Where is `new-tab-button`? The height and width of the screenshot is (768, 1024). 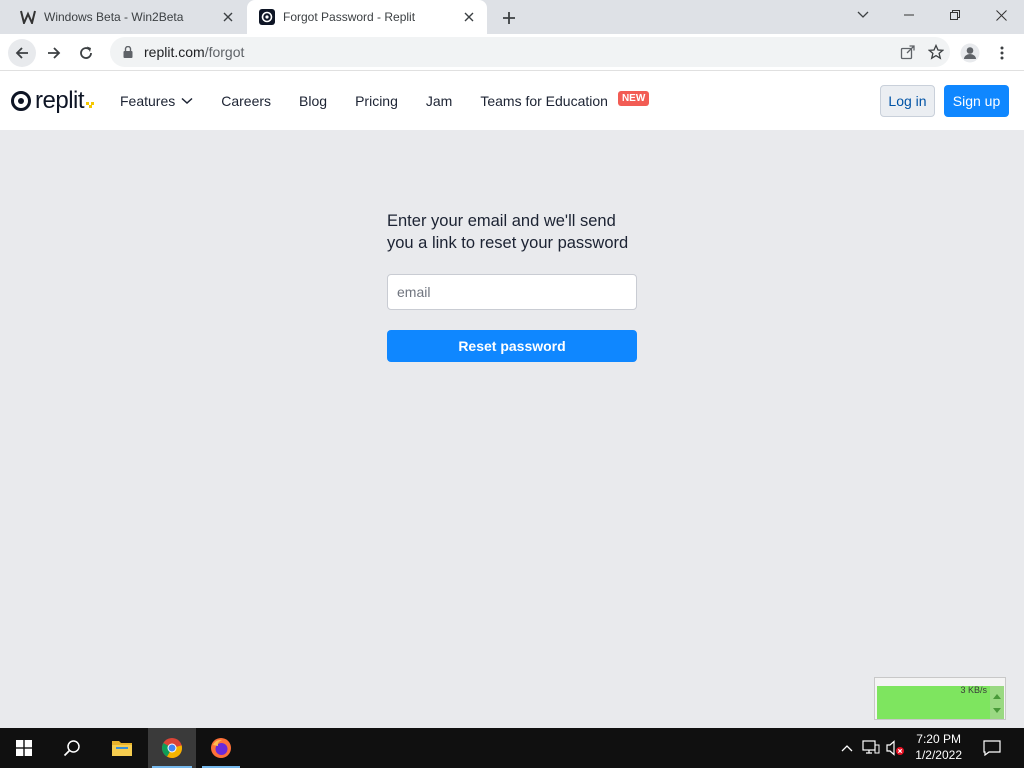 new-tab-button is located at coordinates (509, 18).